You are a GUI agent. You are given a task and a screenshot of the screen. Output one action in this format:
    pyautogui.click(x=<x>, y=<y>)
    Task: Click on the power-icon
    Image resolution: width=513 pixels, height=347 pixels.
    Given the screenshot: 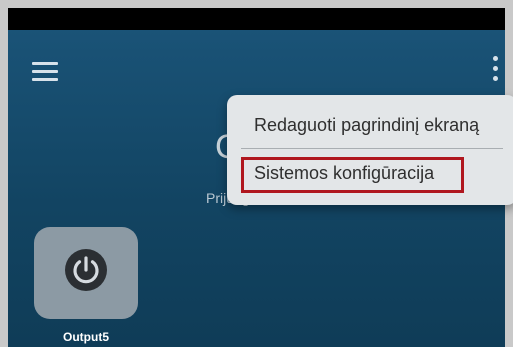 What is the action you would take?
    pyautogui.click(x=86, y=270)
    